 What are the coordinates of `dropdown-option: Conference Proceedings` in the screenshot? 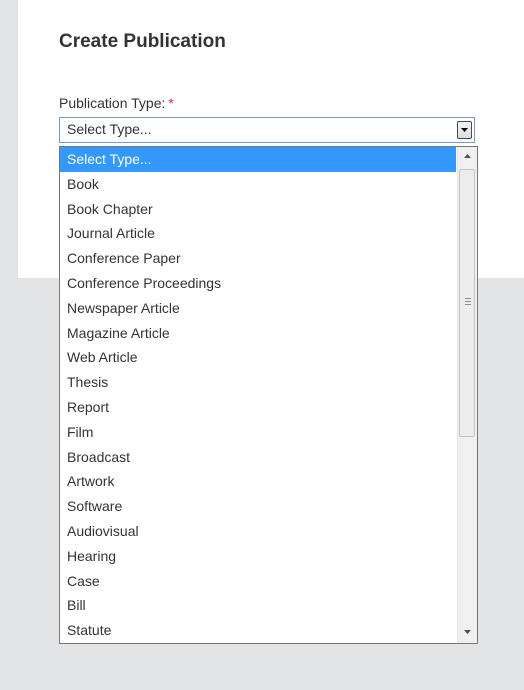 It's located at (258, 283).